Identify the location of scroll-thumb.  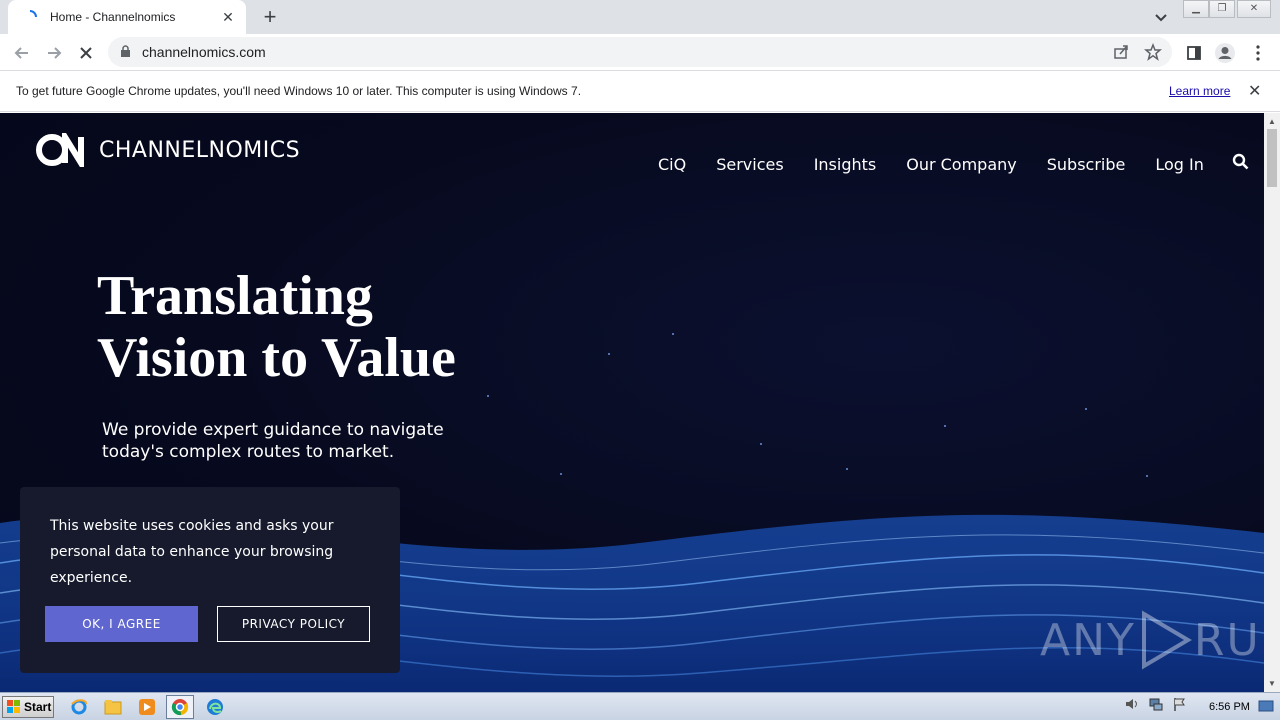
(1272, 158).